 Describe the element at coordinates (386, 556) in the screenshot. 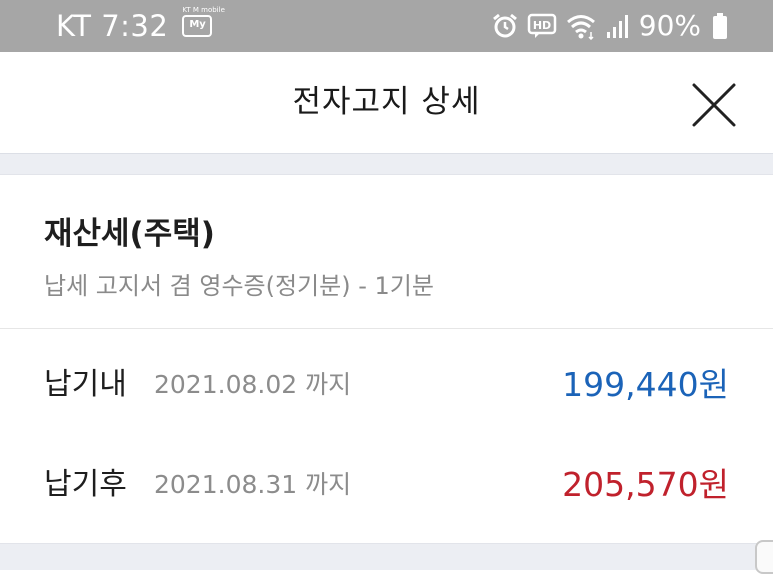

I see `bottom-section-divider` at that location.